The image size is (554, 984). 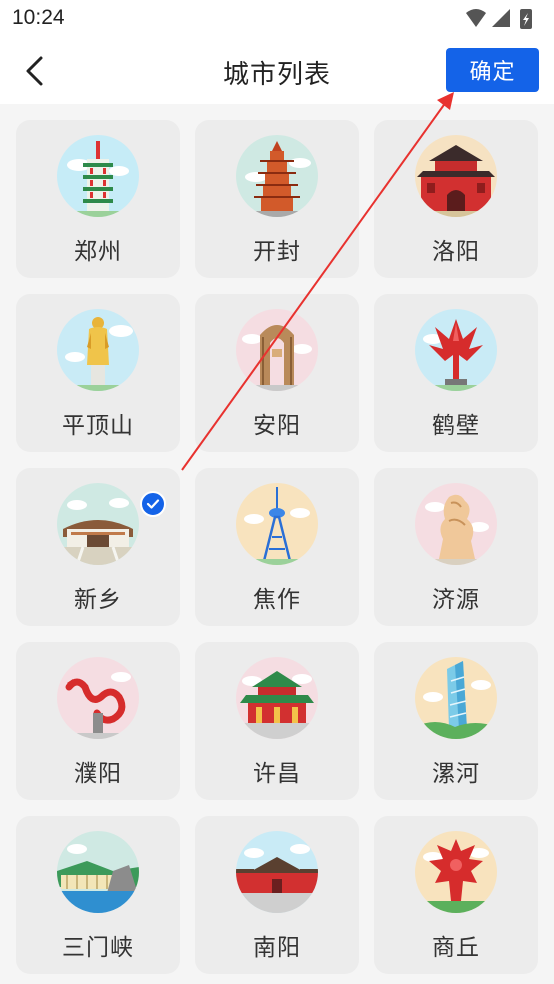 I want to click on city-name: 郑州, so click(x=98, y=252).